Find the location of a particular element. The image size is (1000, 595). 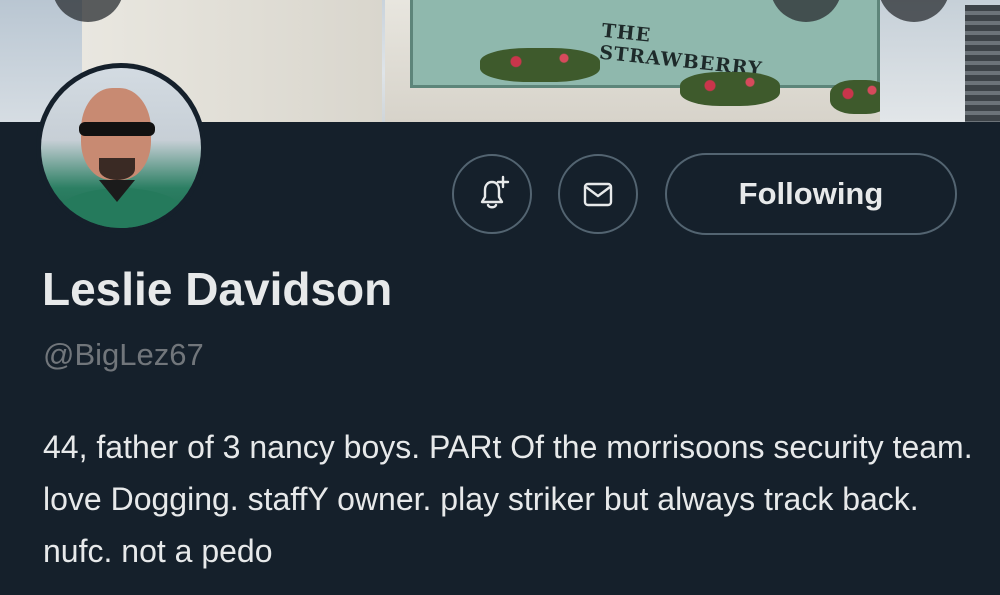

avatar-beard is located at coordinates (117, 169).